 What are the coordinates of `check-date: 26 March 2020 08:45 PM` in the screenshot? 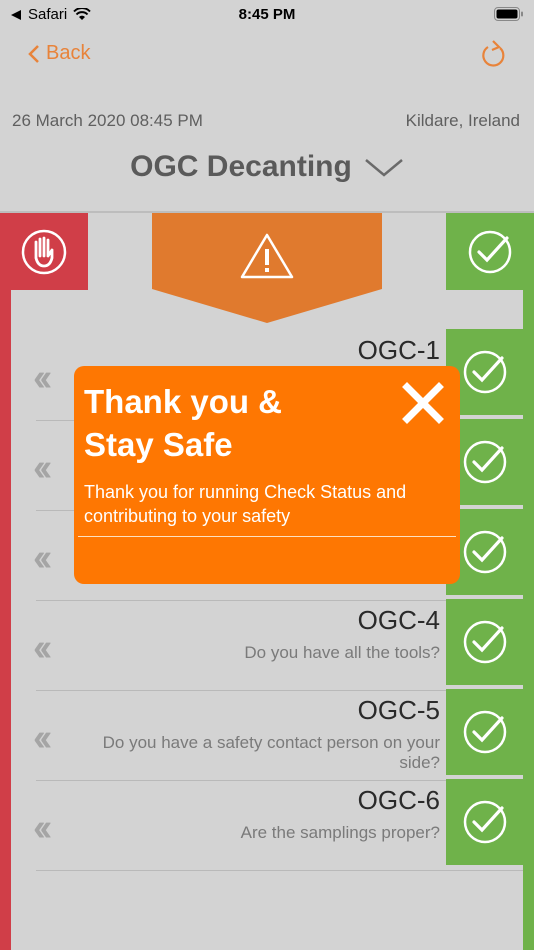 It's located at (107, 120).